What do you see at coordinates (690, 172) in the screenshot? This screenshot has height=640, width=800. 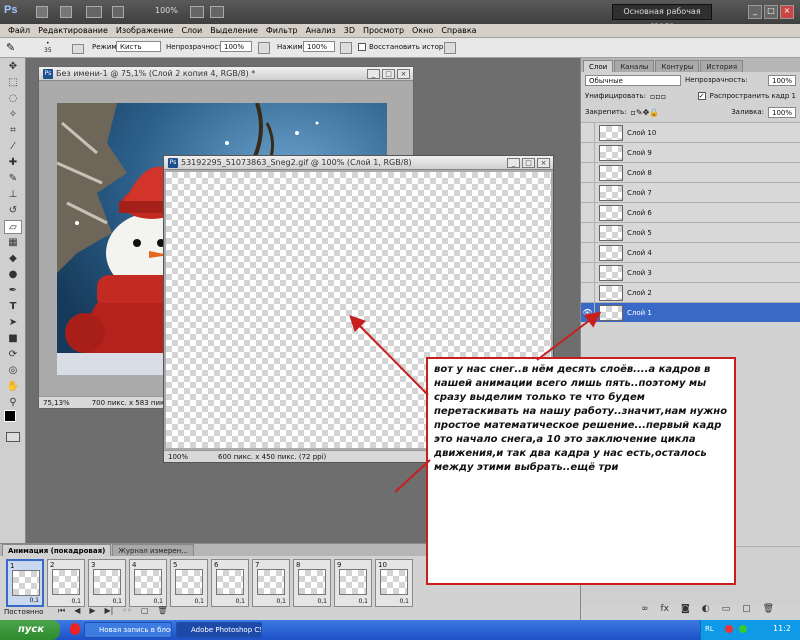 I see `layer-row: Слой 8` at bounding box center [690, 172].